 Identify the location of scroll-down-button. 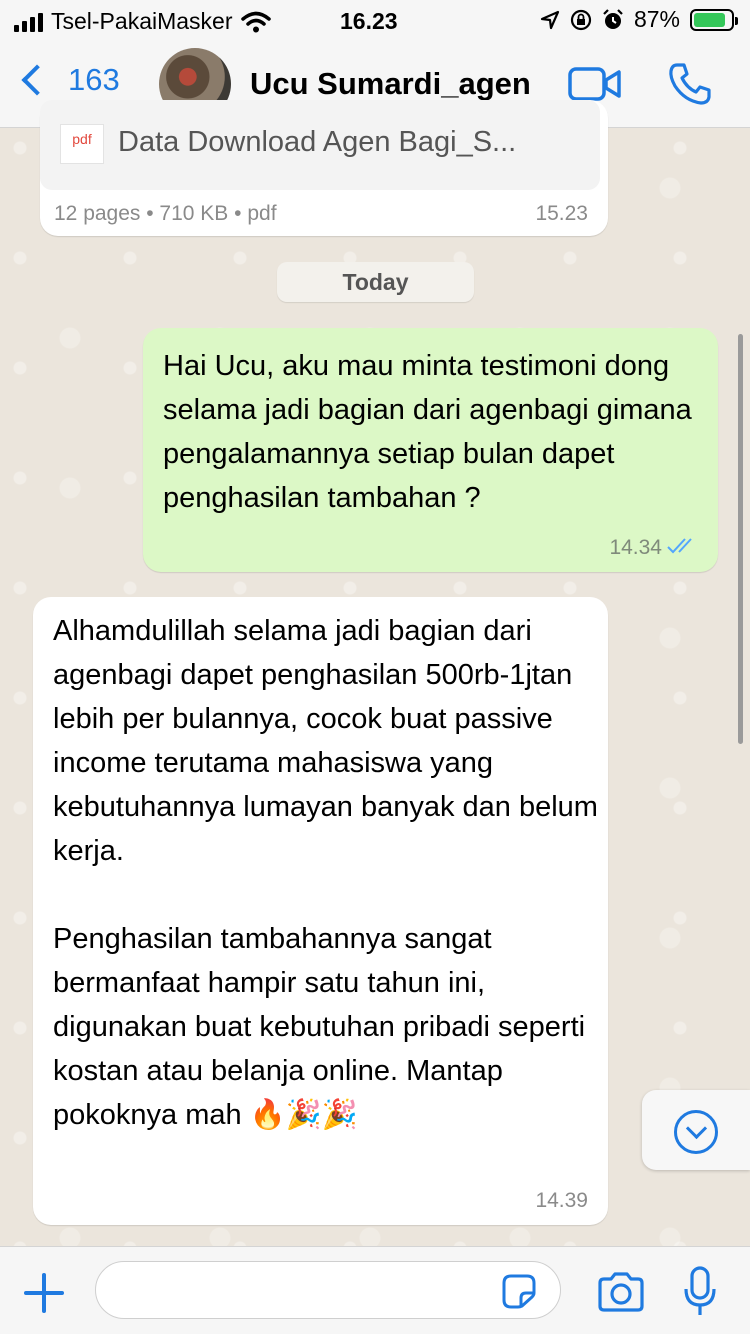
(696, 1130).